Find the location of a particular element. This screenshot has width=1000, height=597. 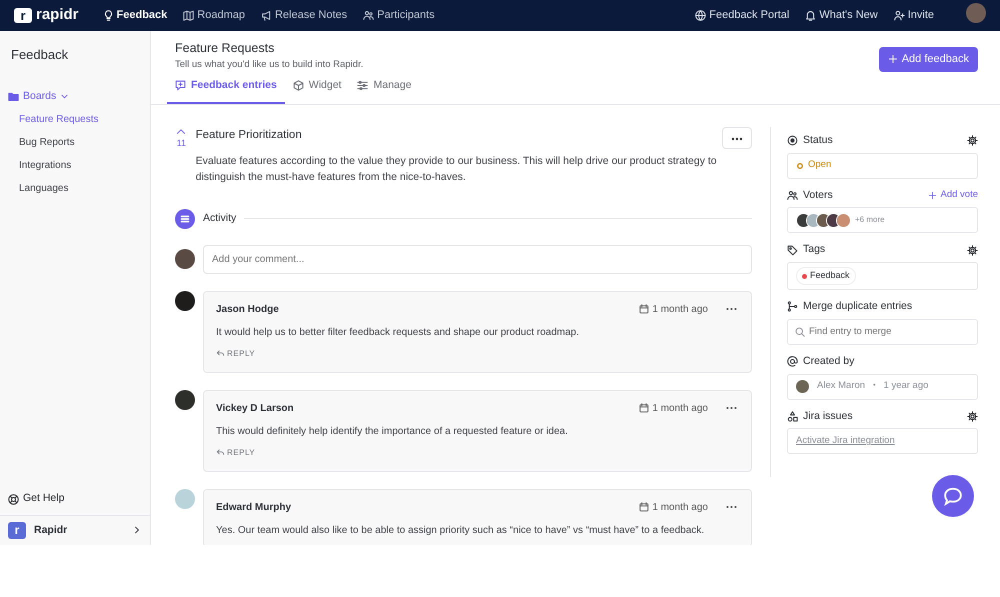

nav-link: Release Notes is located at coordinates (304, 15).